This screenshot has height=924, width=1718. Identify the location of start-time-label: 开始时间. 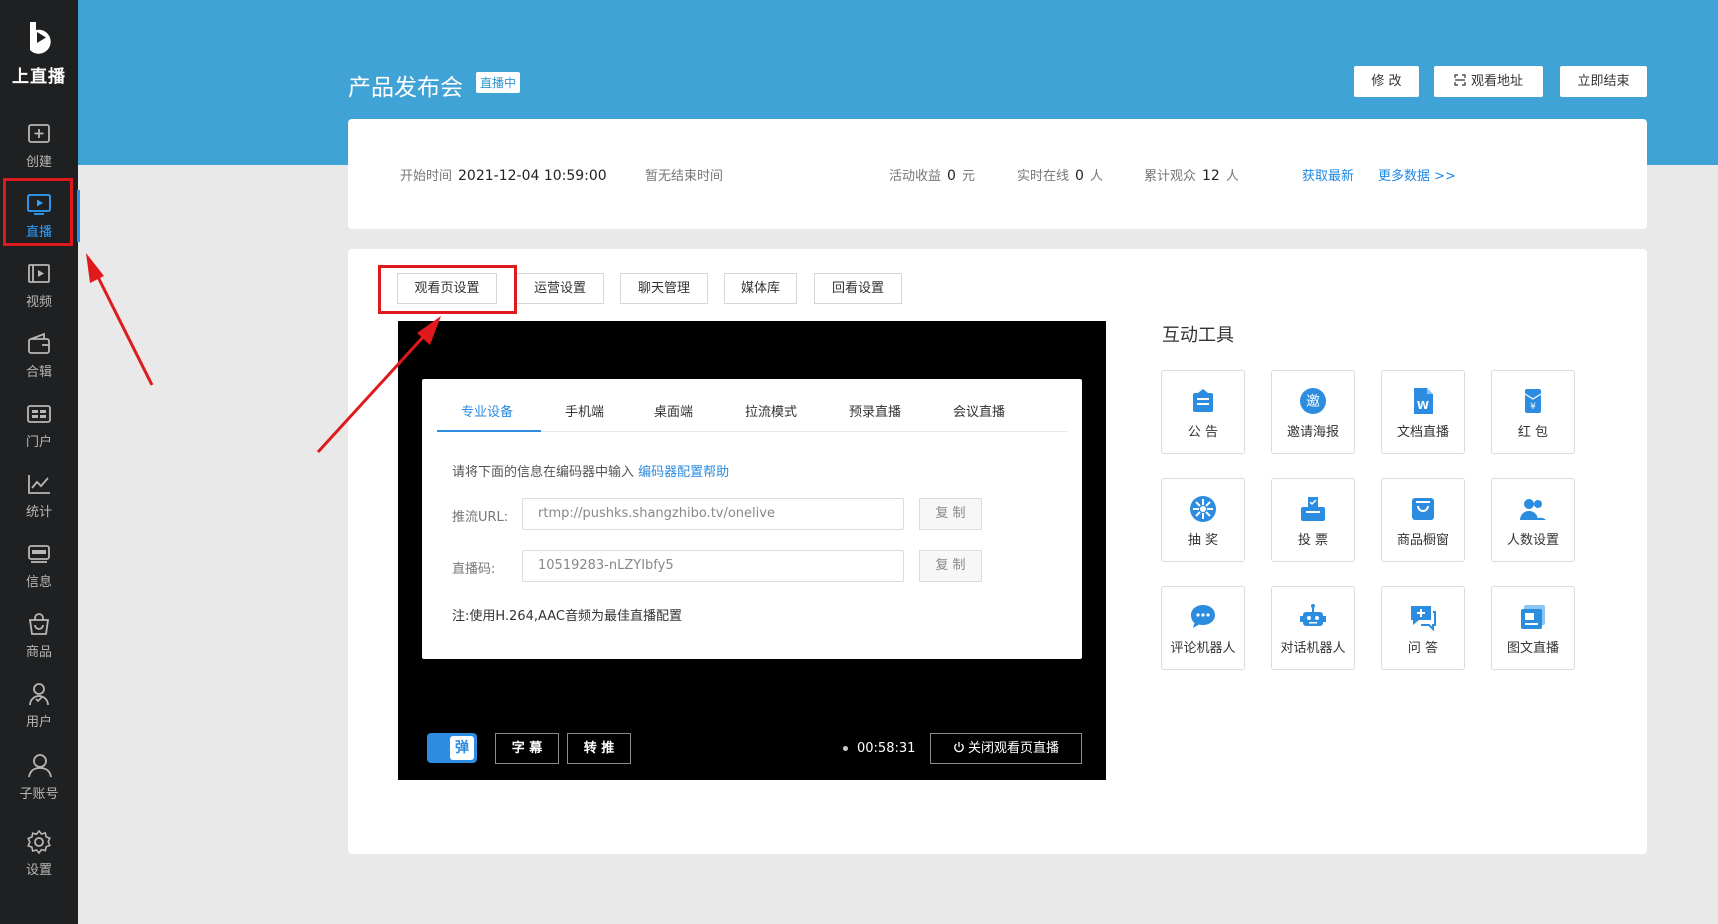
(426, 176).